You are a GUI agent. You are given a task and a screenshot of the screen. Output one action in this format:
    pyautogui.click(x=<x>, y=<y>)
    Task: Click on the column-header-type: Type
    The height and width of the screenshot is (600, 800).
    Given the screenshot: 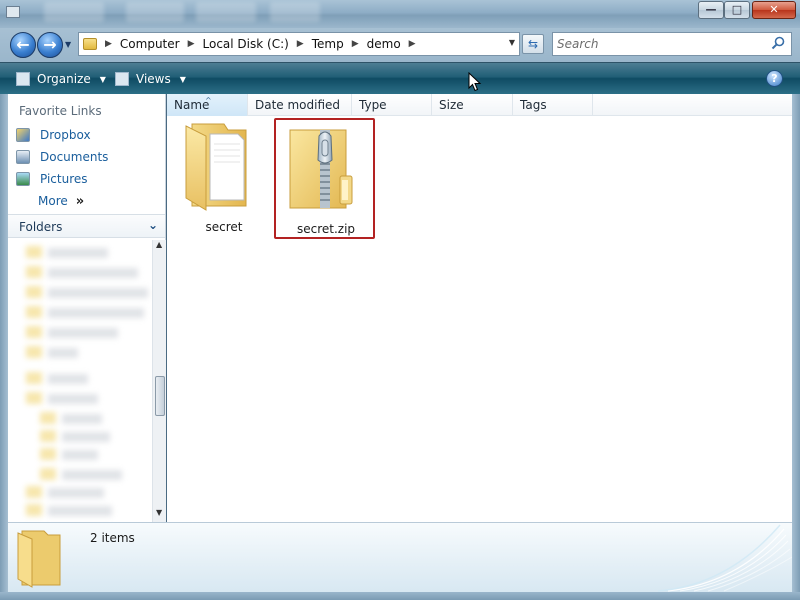 What is the action you would take?
    pyautogui.click(x=392, y=105)
    